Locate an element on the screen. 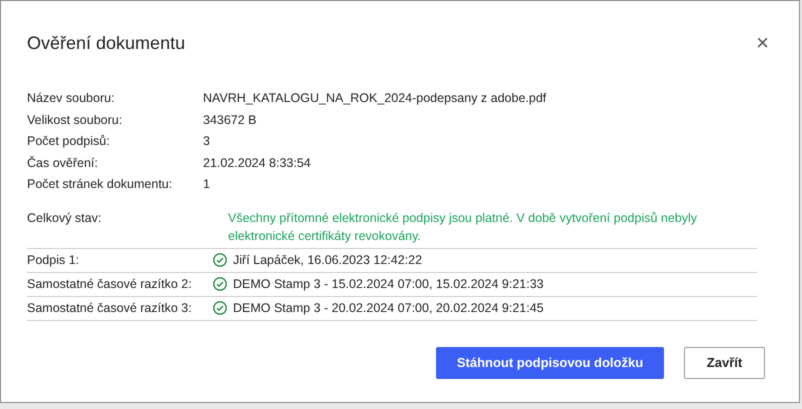  status-message: Všechny přítomné elektronické podpisy jsou platné. V době vytvoření podpisů nebyly elektronické certifikáty revokovány. is located at coordinates (463, 227).